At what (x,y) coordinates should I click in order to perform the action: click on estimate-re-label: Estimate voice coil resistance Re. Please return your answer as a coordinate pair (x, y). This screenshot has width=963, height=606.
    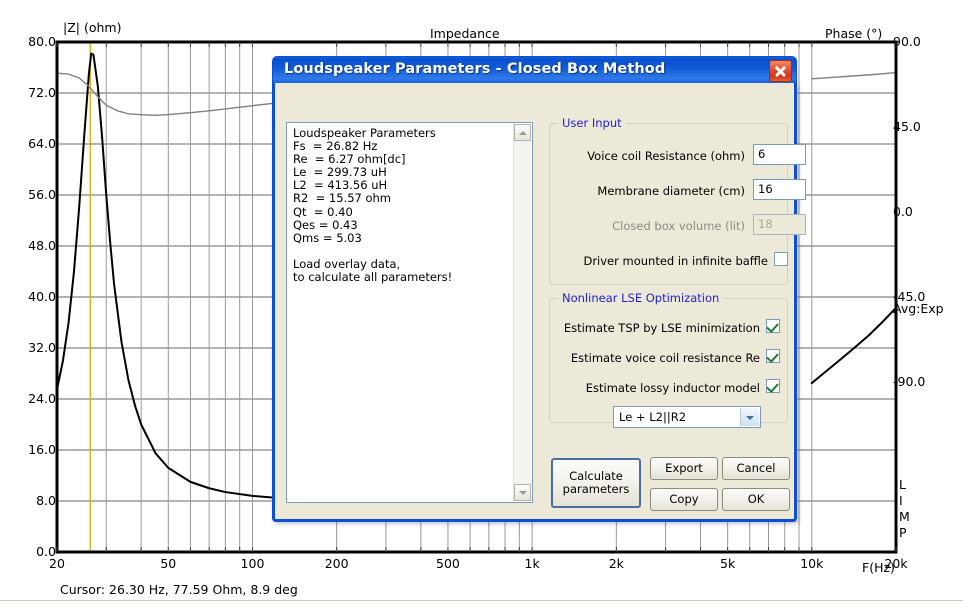
    Looking at the image, I should click on (665, 358).